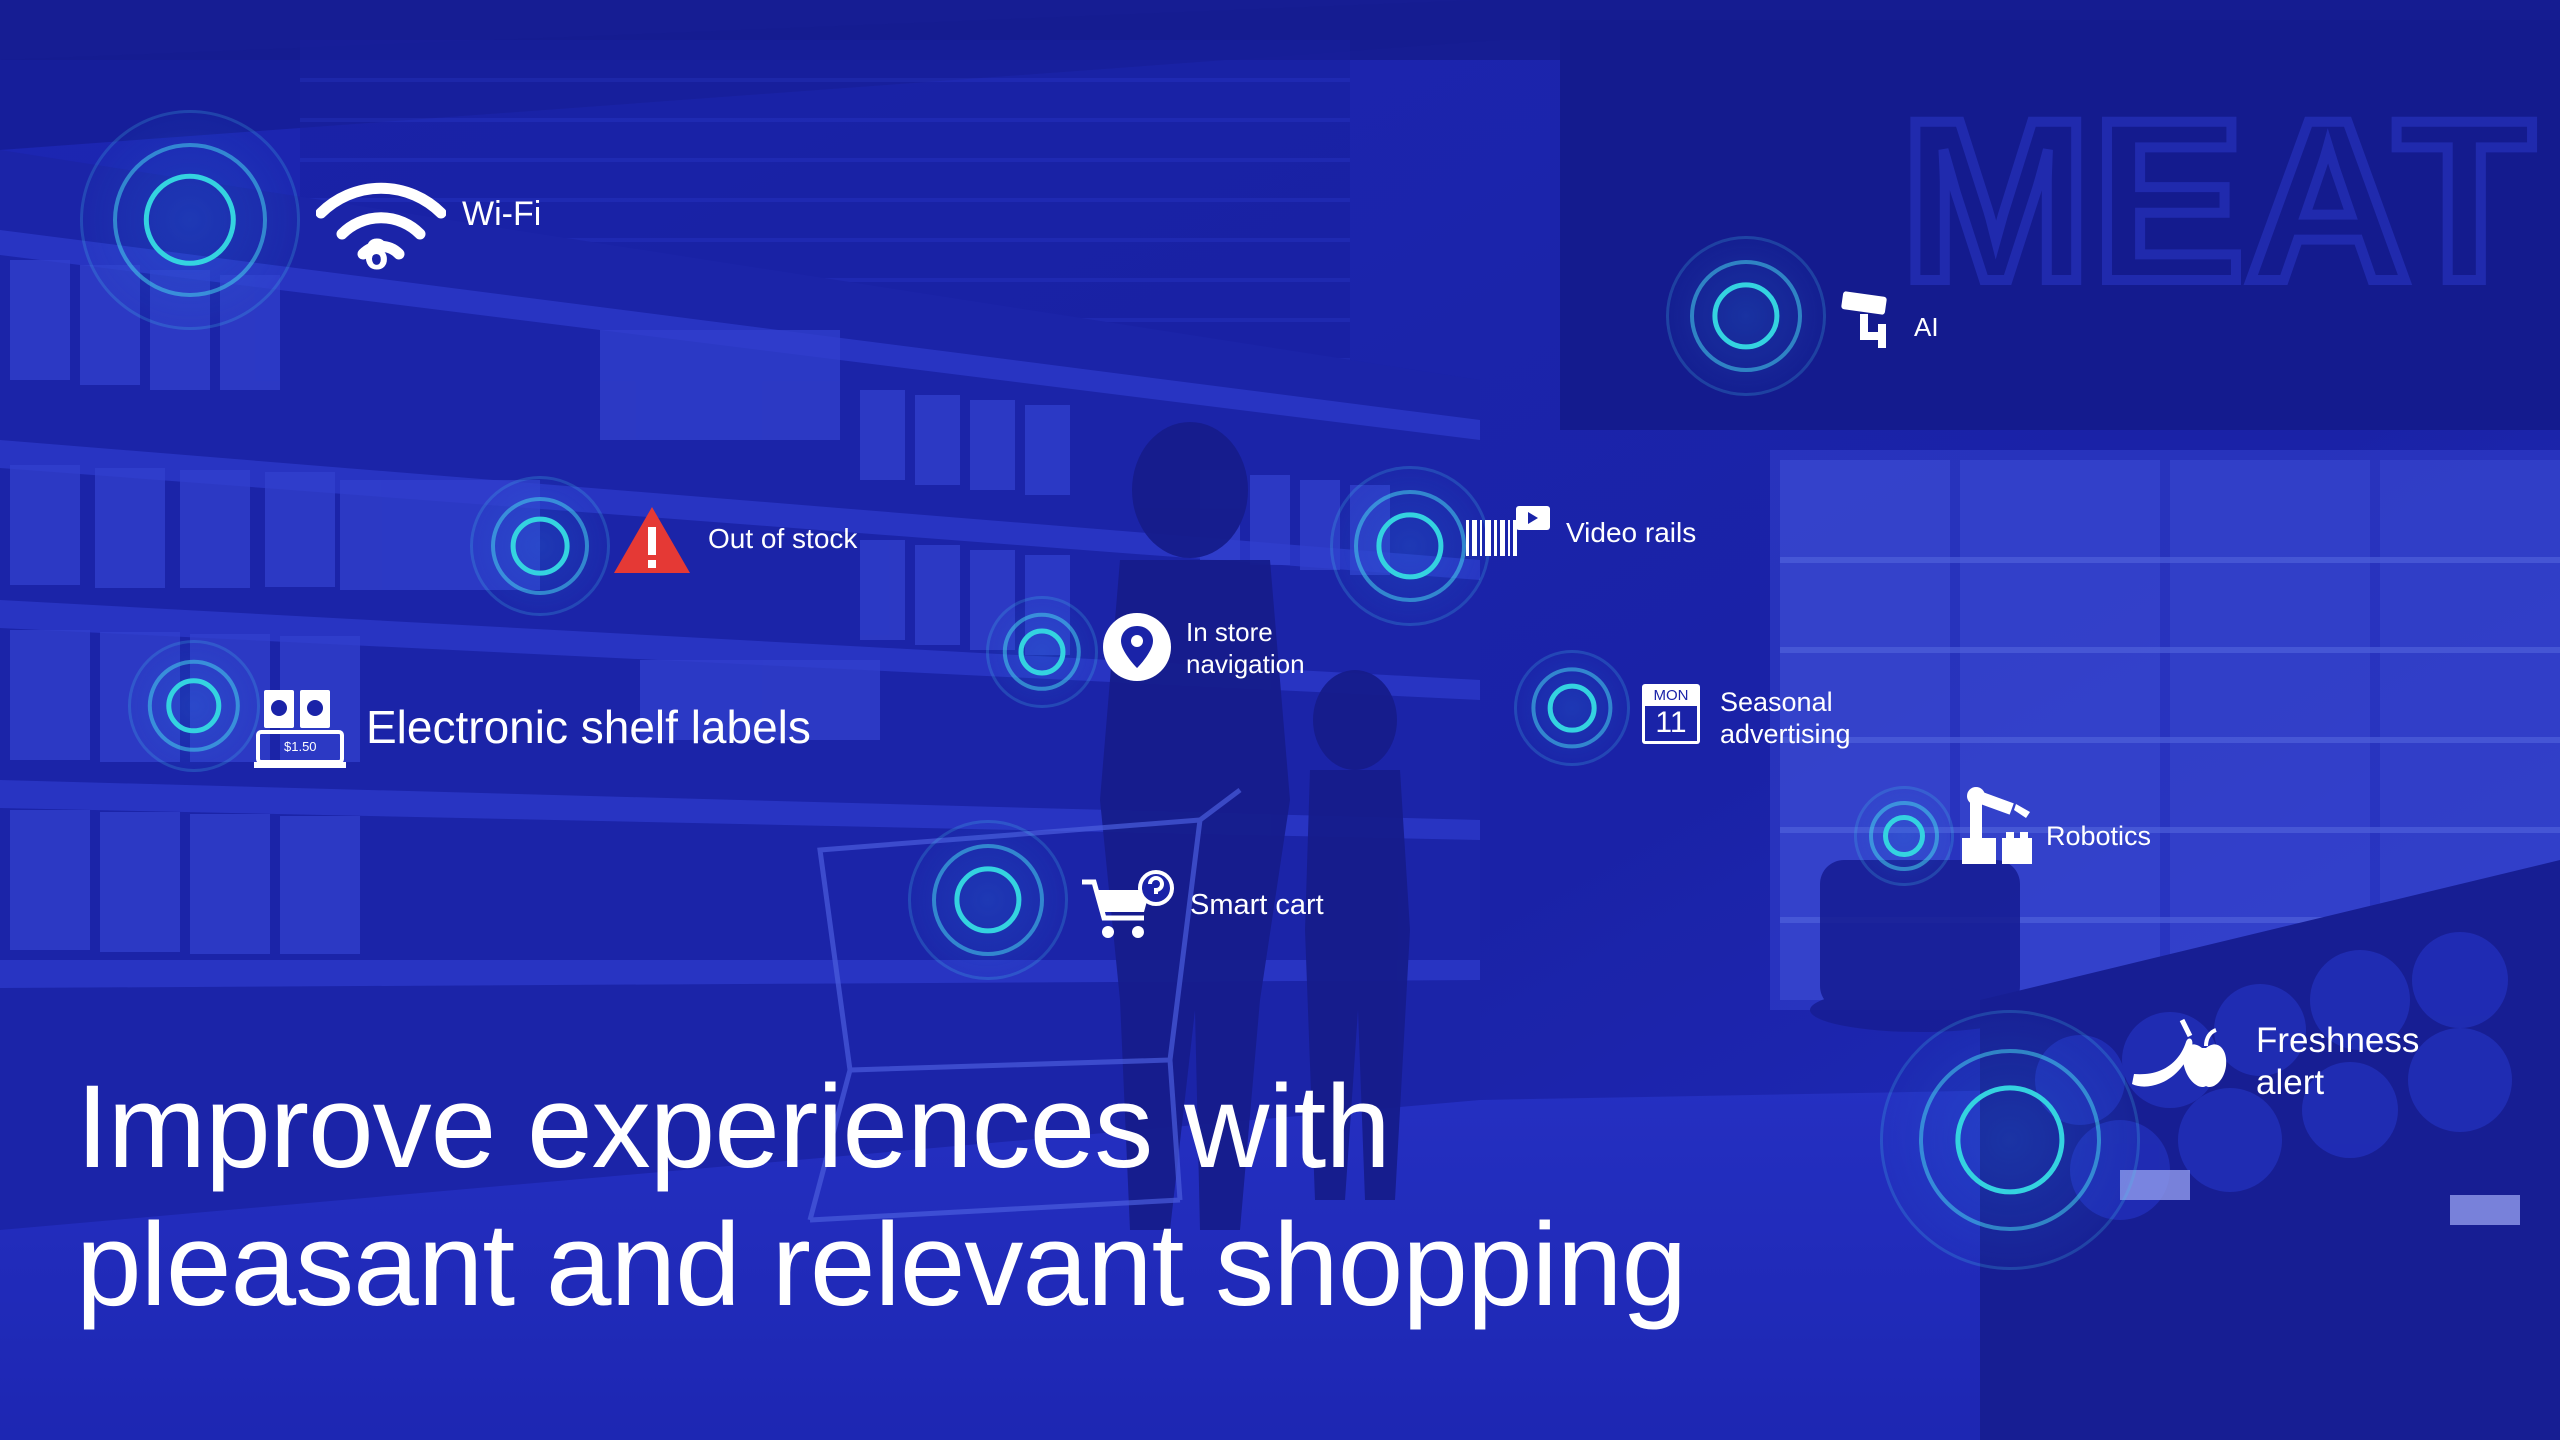 The height and width of the screenshot is (1440, 2560). I want to click on freshness-alert-label-line1: Freshness, so click(2338, 1040).